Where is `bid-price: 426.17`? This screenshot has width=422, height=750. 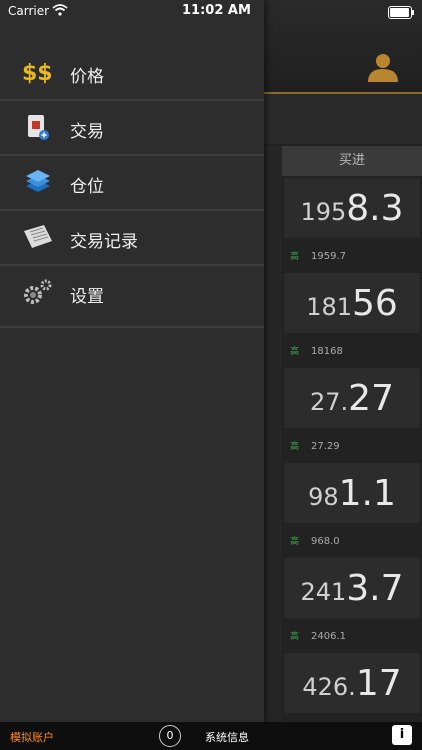
bid-price: 426.17 is located at coordinates (352, 683).